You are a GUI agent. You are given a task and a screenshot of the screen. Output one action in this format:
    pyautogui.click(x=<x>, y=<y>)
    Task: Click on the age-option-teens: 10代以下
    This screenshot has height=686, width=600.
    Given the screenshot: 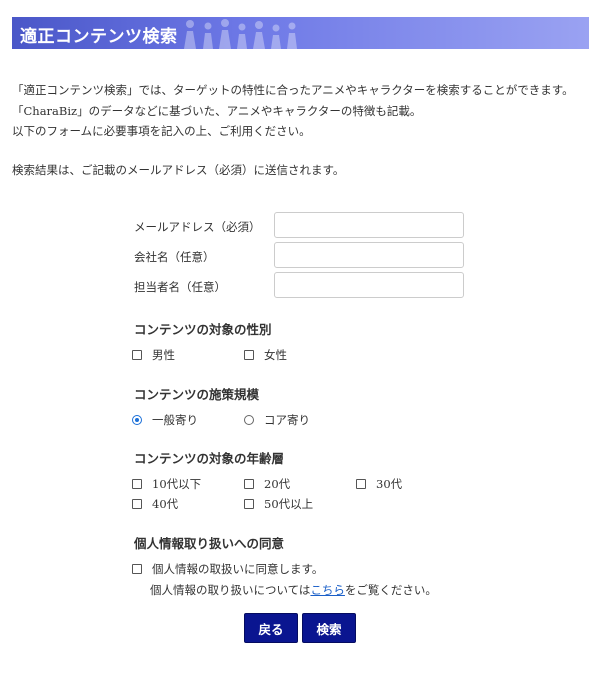 What is the action you would take?
    pyautogui.click(x=166, y=484)
    